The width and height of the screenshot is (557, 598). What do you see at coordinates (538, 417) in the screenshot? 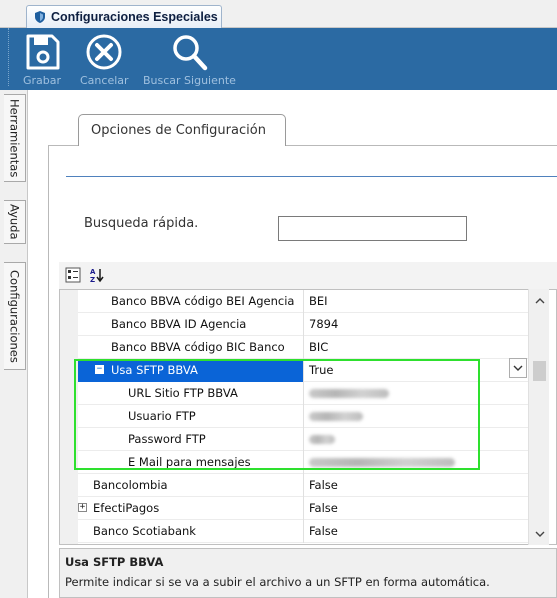
I see `grid-scrollbar` at bounding box center [538, 417].